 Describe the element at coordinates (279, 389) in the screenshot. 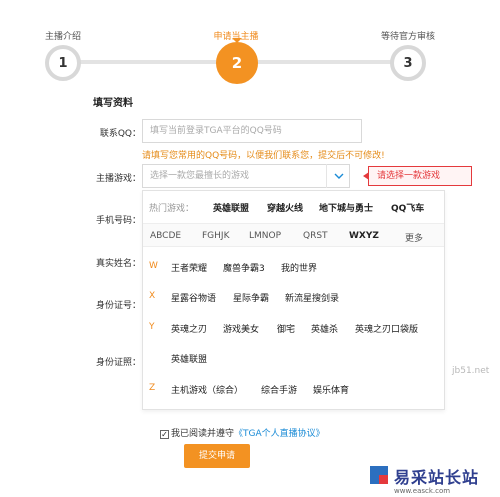

I see `game-item: 综合手游` at that location.